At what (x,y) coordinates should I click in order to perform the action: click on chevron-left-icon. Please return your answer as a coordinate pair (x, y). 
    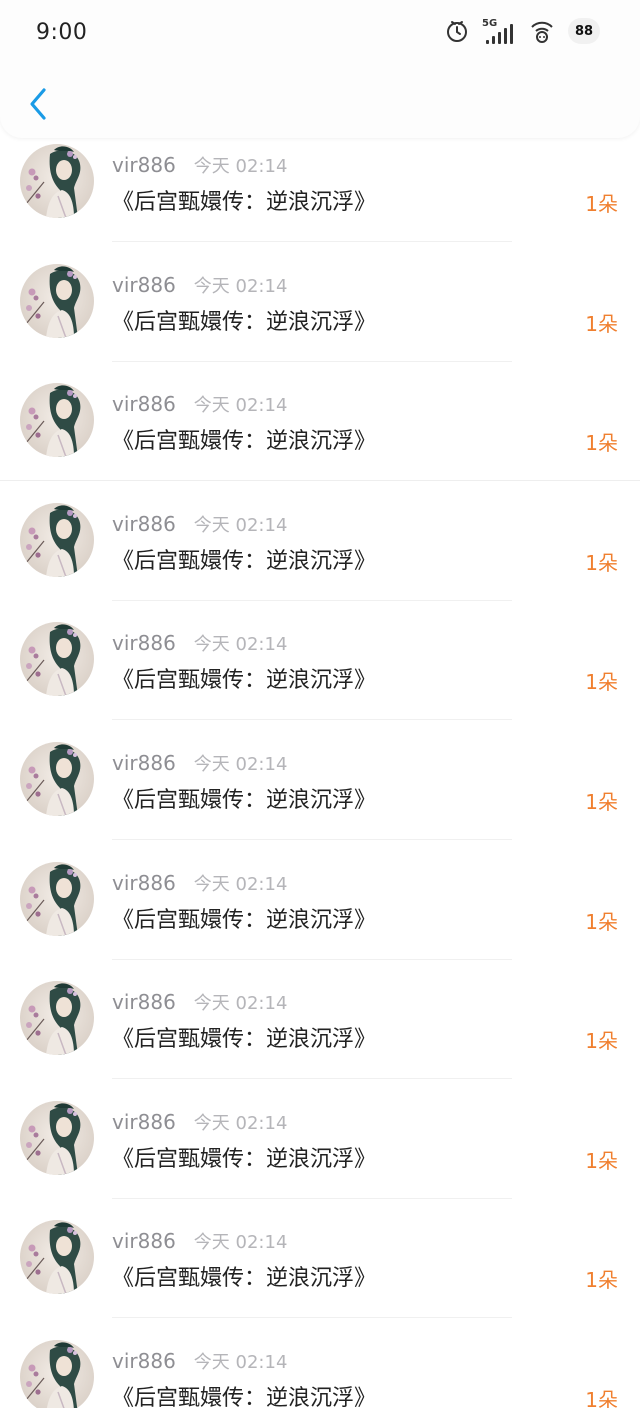
    Looking at the image, I should click on (38, 104).